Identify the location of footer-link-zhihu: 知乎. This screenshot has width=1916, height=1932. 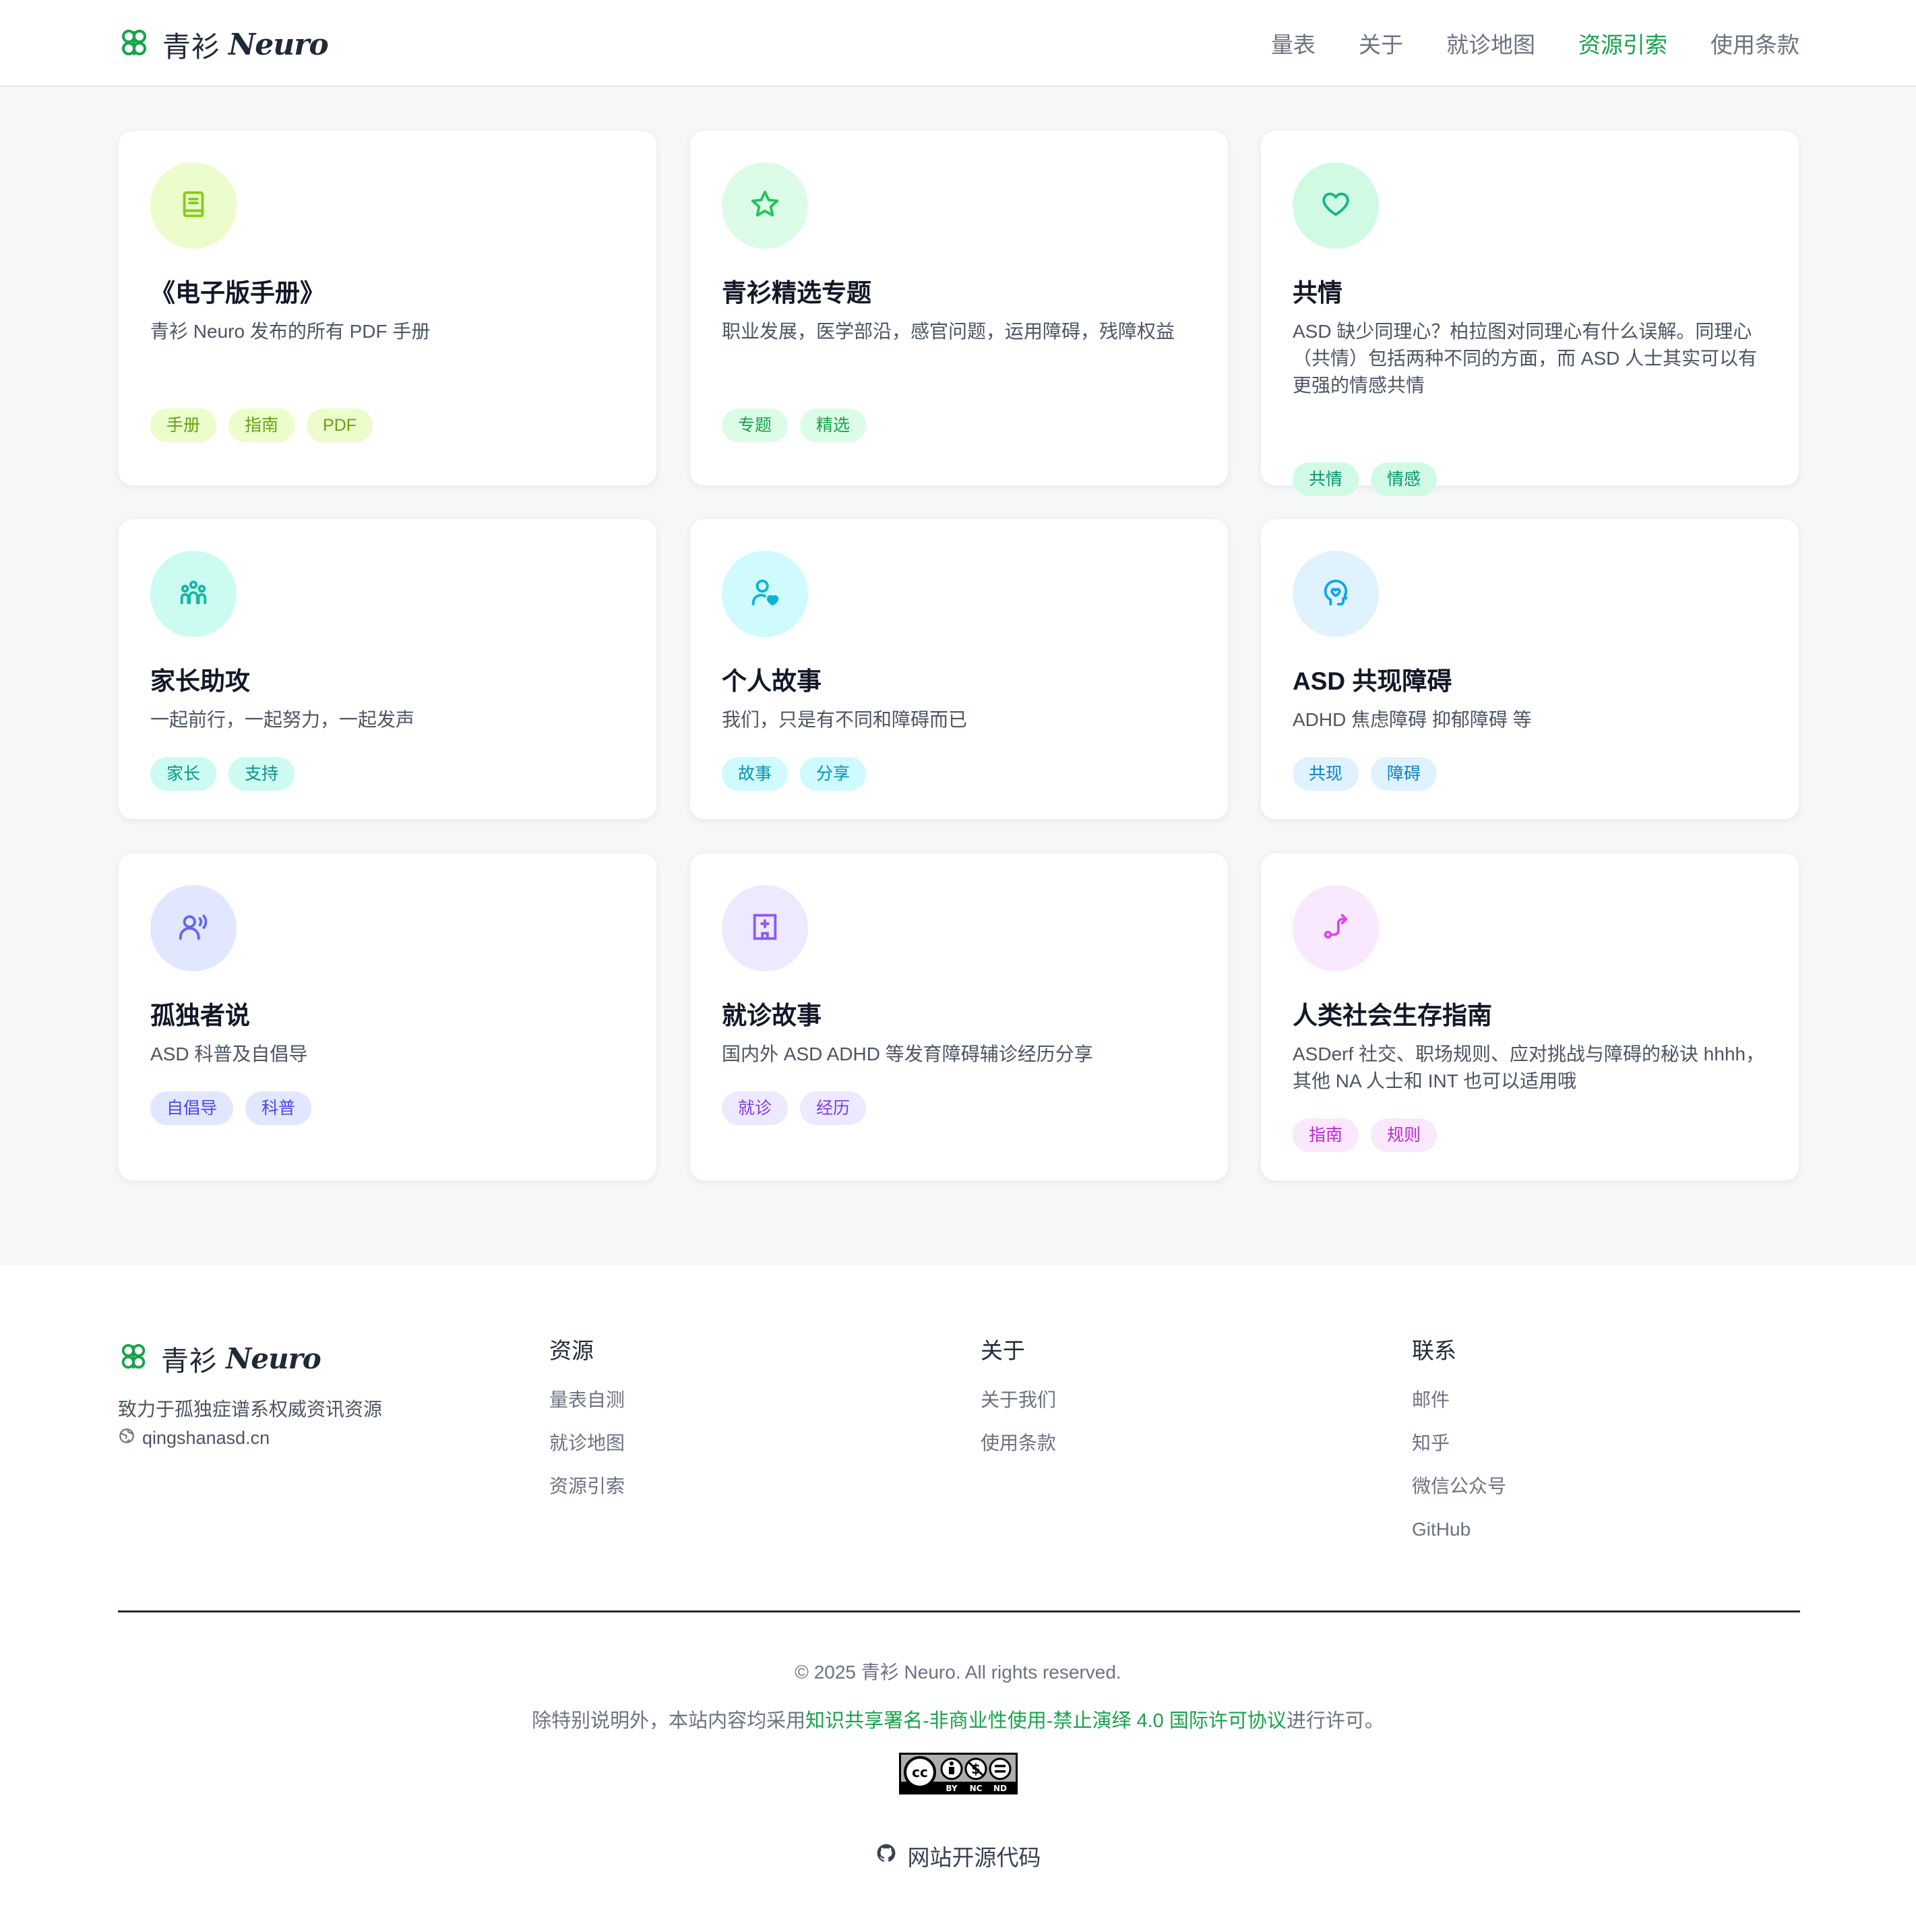
(1459, 1450).